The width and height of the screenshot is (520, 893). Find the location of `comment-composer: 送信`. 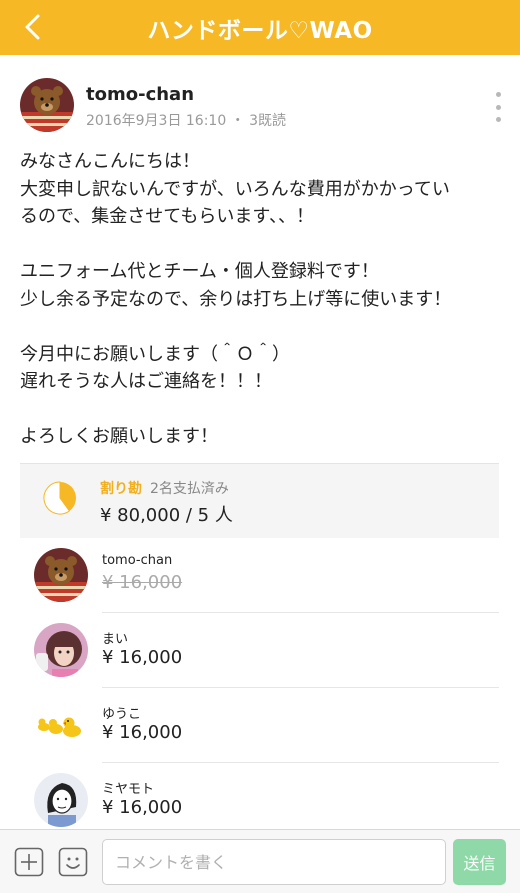

comment-composer: 送信 is located at coordinates (260, 861).